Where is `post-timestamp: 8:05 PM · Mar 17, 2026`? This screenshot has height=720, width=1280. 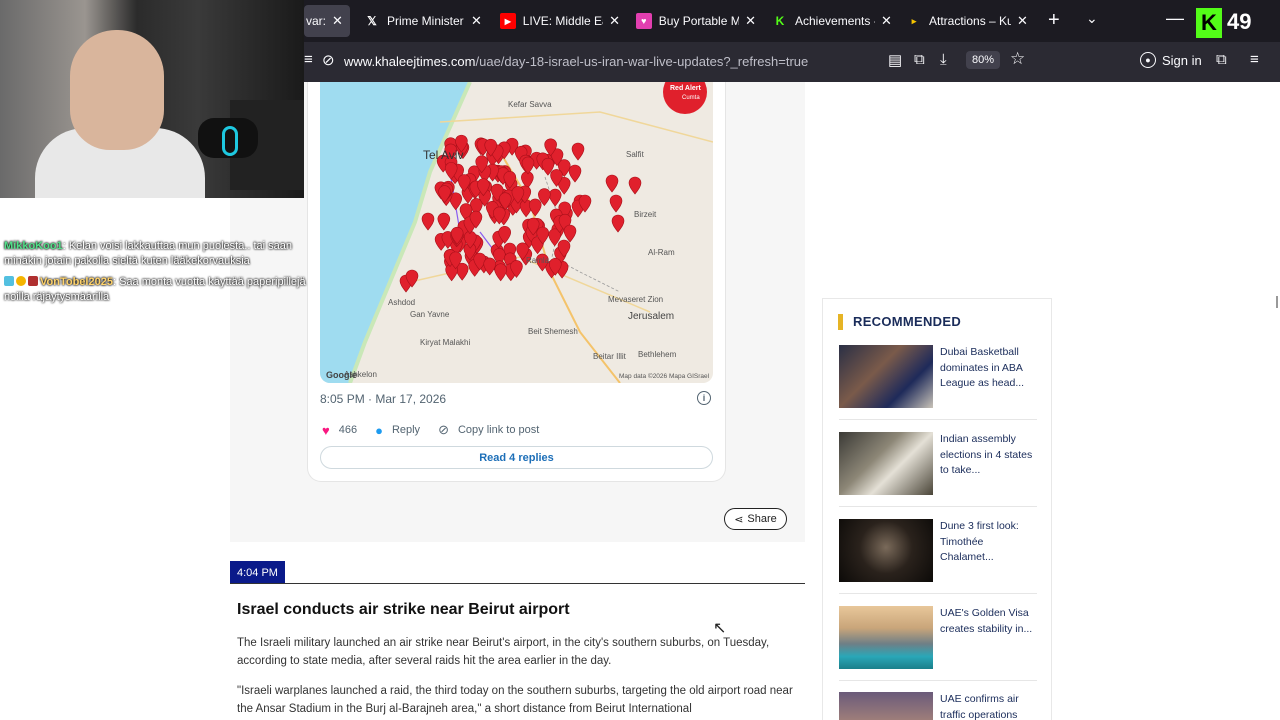
post-timestamp: 8:05 PM · Mar 17, 2026 is located at coordinates (383, 399).